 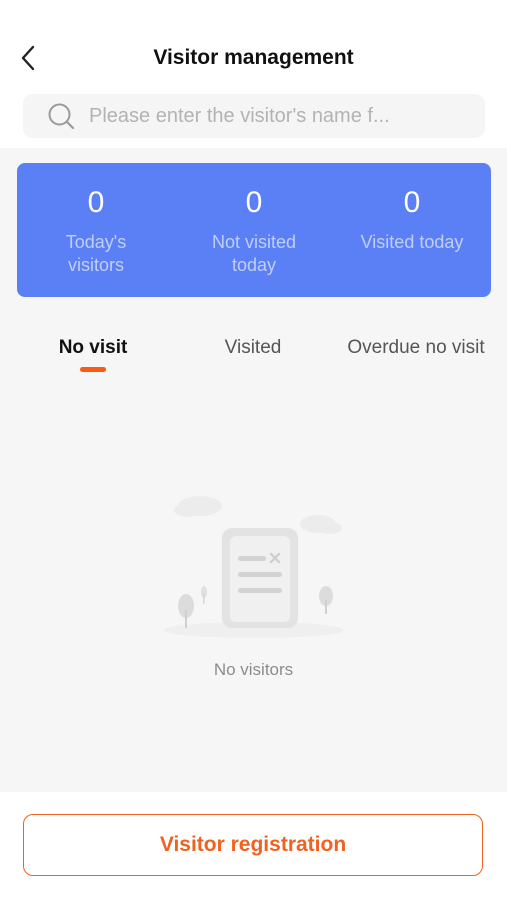 I want to click on empty-document-icon, so click(x=254, y=567).